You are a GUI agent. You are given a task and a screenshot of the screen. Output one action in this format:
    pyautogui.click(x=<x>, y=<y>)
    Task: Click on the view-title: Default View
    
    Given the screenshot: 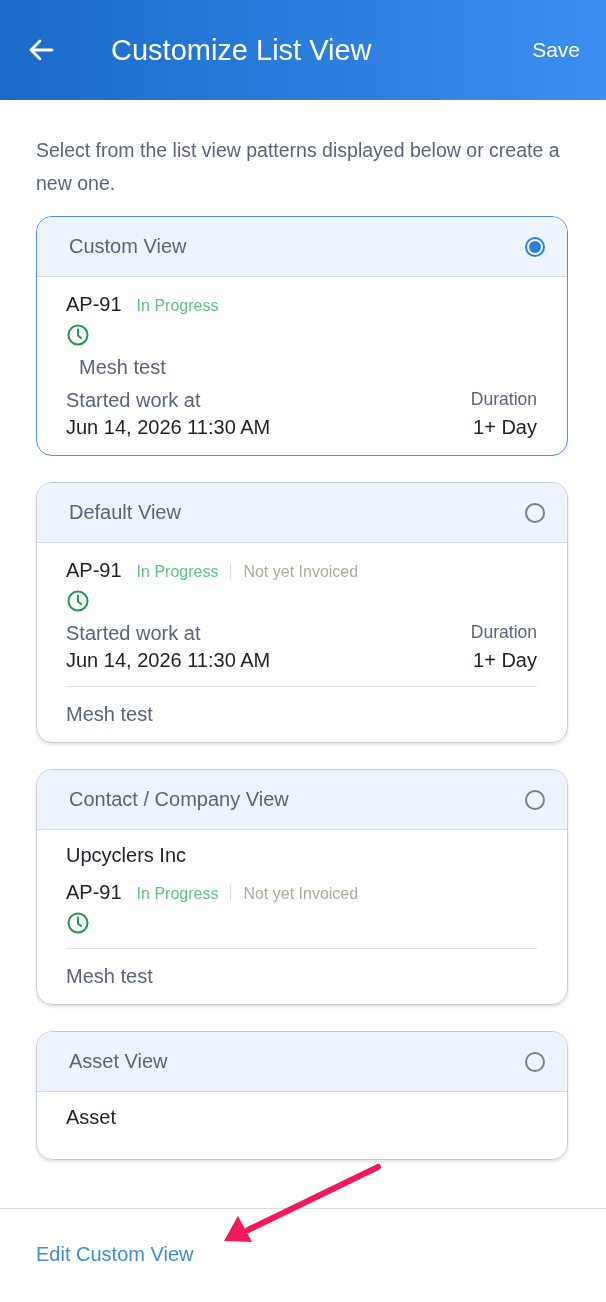 What is the action you would take?
    pyautogui.click(x=125, y=512)
    